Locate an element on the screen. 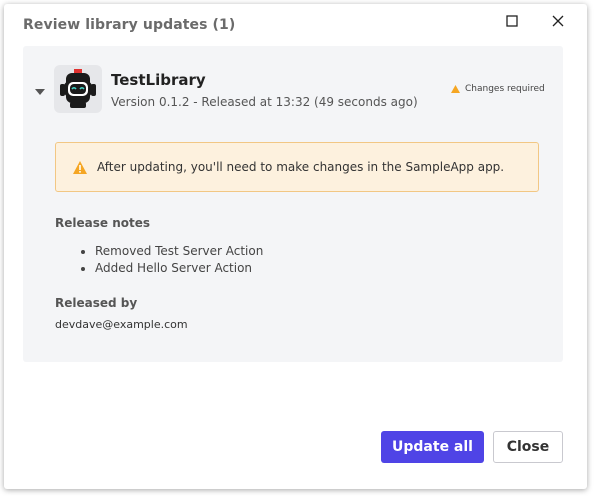 Image resolution: width=596 pixels, height=496 pixels. status-badge-label: Changes required is located at coordinates (505, 89).